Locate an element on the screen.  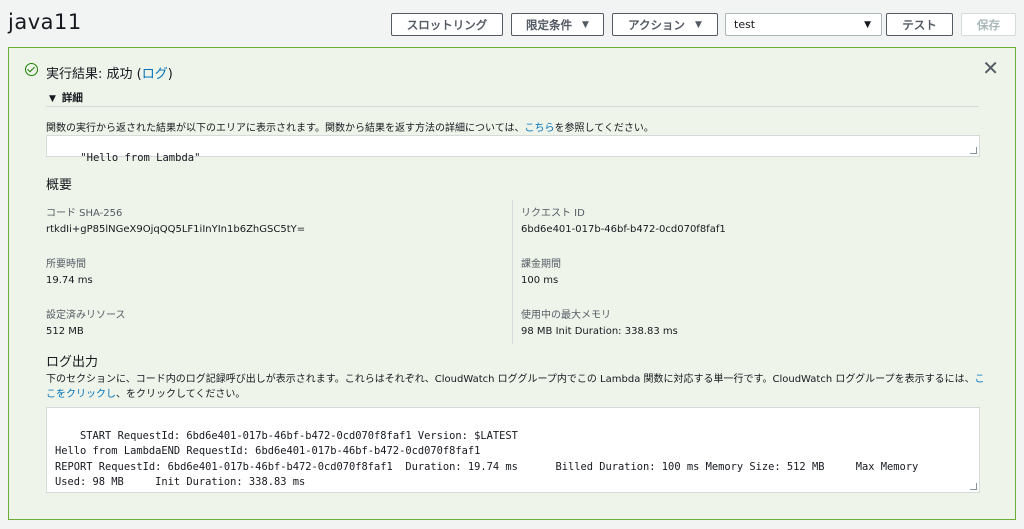
details-label: 詳細 is located at coordinates (72, 98).